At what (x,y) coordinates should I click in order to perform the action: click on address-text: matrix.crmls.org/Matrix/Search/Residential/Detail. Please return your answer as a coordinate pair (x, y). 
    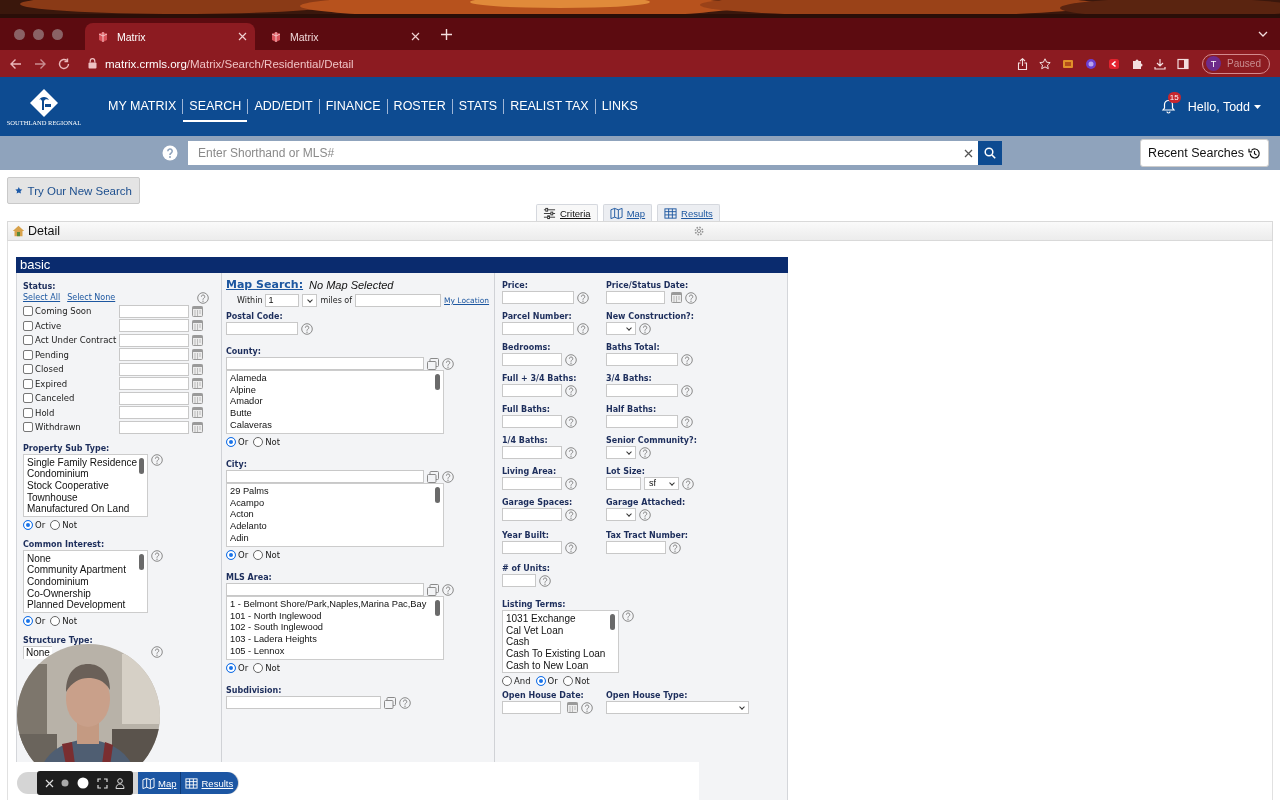
    Looking at the image, I should click on (229, 63).